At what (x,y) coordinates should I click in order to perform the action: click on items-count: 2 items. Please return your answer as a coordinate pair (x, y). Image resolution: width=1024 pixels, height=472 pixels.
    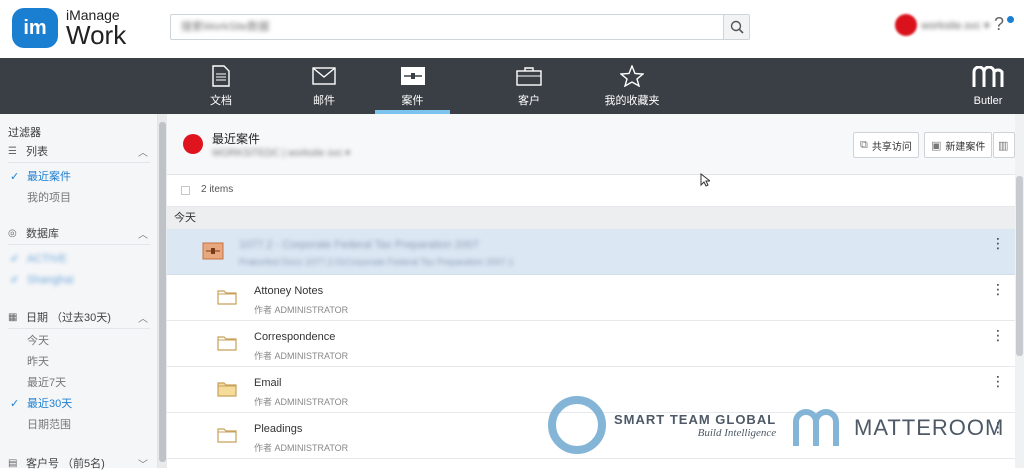
    Looking at the image, I should click on (217, 189).